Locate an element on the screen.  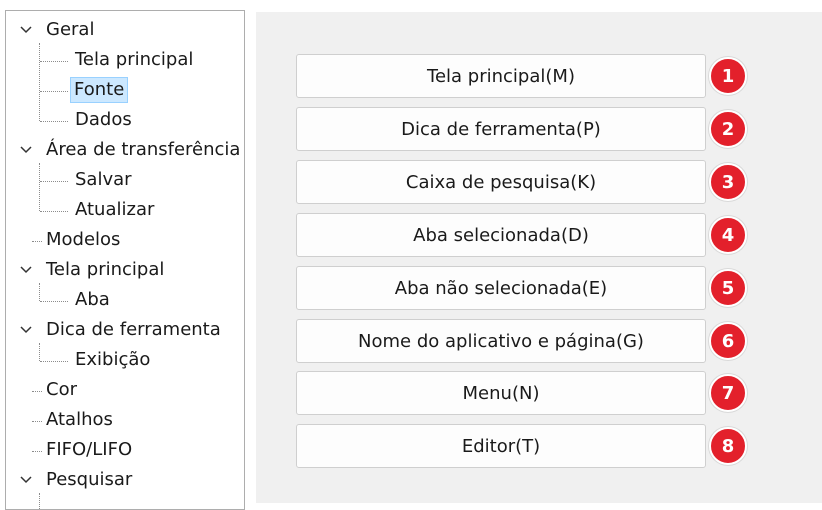
number-badge: 4 is located at coordinates (728, 235).